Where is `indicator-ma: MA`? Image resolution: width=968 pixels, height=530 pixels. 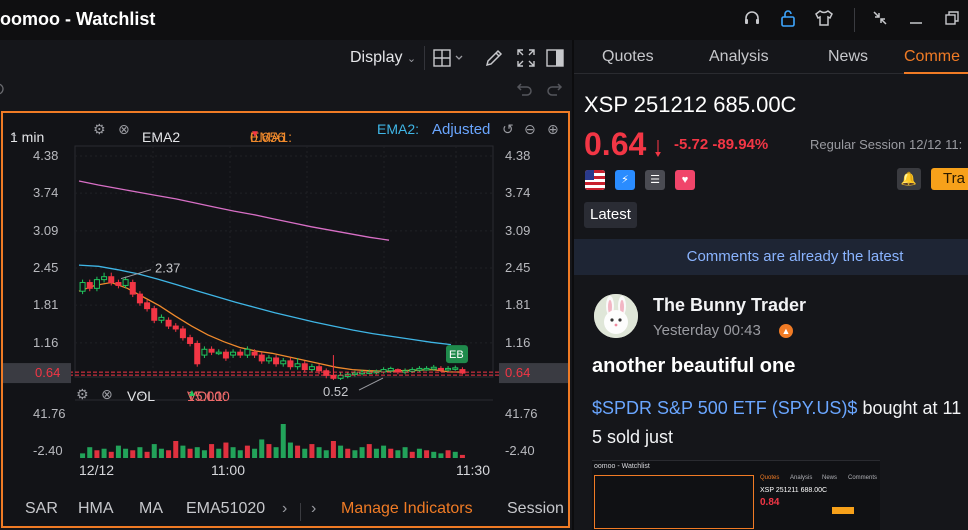
indicator-ma: MA is located at coordinates (151, 509).